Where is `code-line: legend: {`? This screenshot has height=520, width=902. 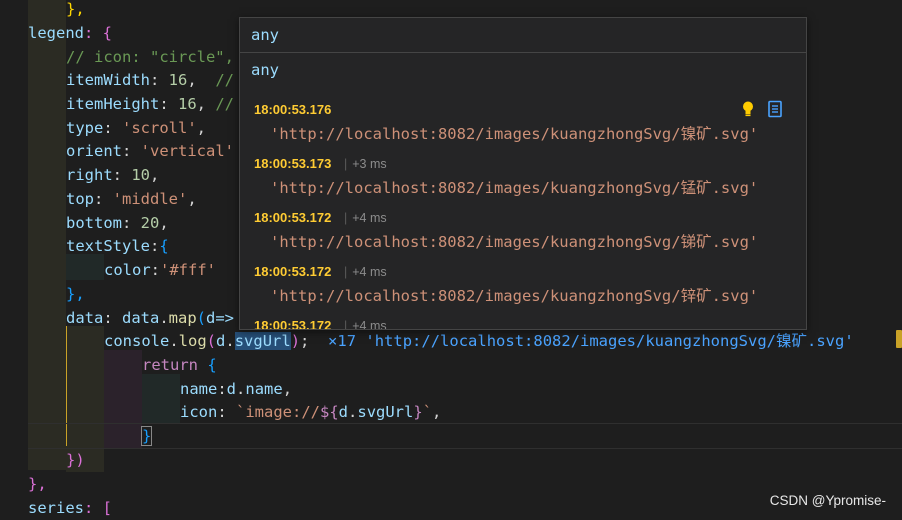 code-line: legend: { is located at coordinates (70, 33).